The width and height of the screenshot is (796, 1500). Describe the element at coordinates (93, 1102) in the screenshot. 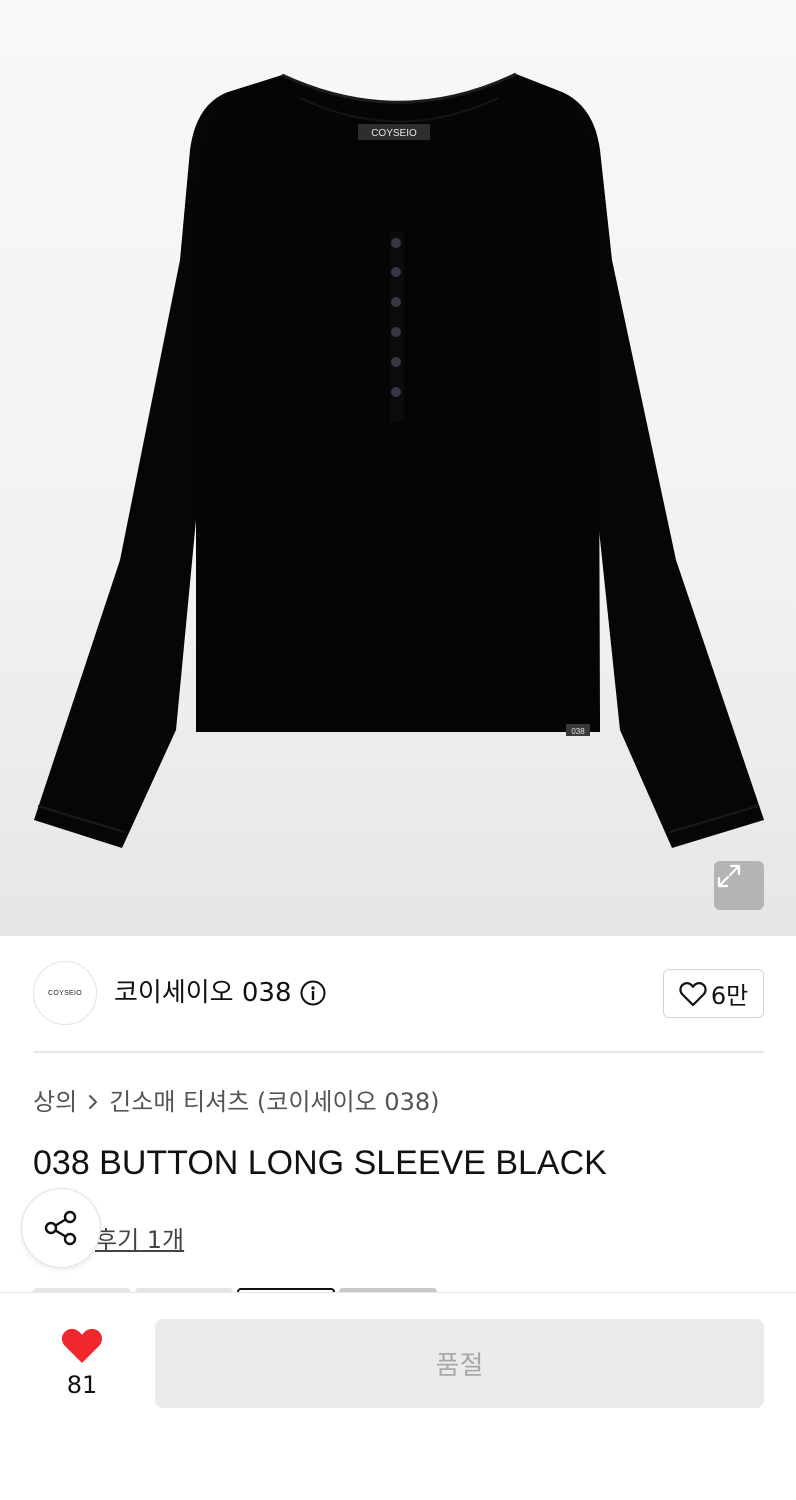

I see `chevron-right-icon` at that location.